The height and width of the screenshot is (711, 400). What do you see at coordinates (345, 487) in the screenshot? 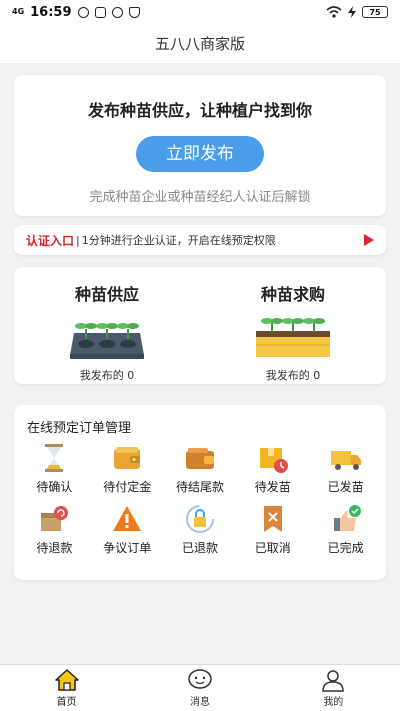
I see `order-label: 已发苗` at bounding box center [345, 487].